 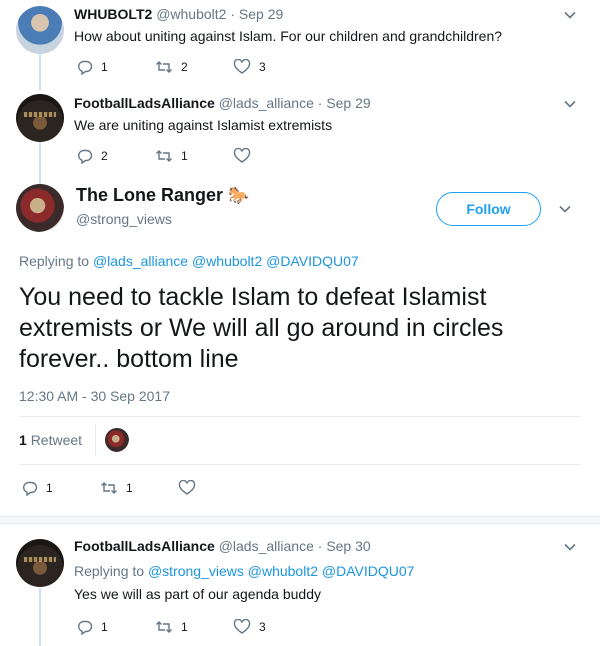 What do you see at coordinates (149, 195) in the screenshot?
I see `user-name: The Lone Ranger` at bounding box center [149, 195].